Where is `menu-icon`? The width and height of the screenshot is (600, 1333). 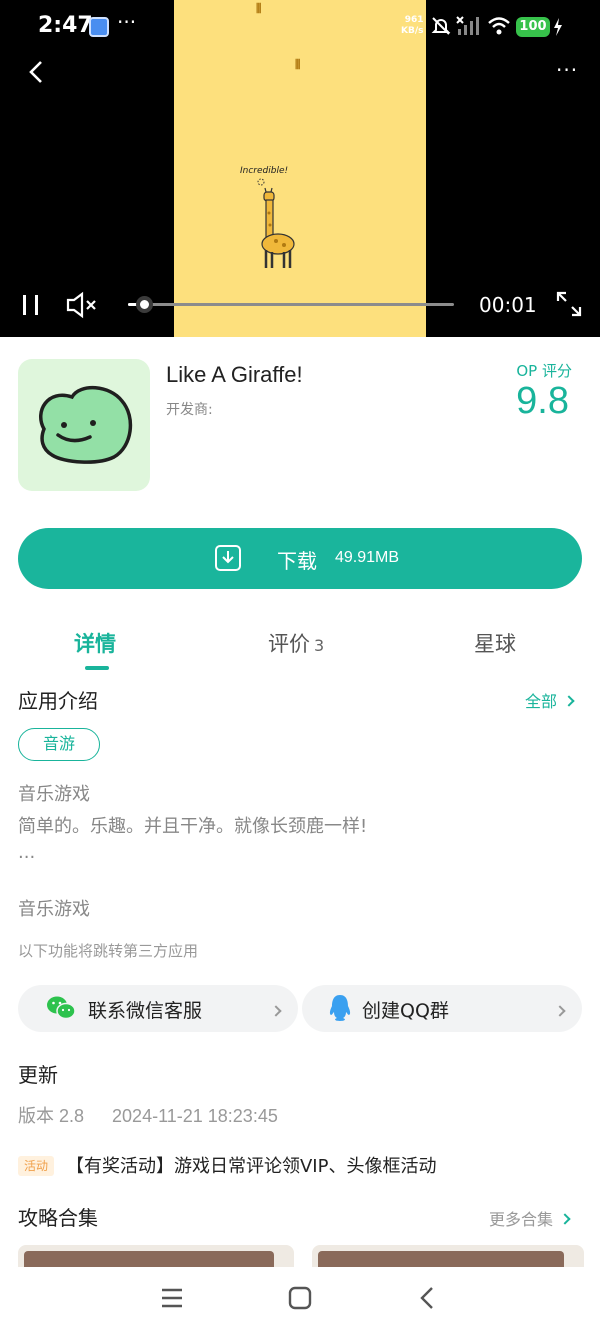
menu-icon is located at coordinates (172, 1298).